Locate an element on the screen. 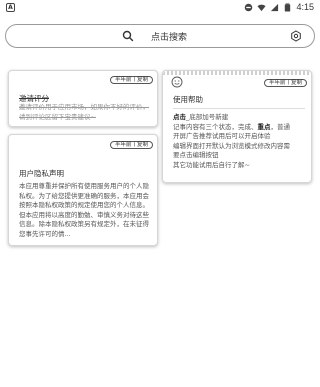 Image resolution: width=320 pixels, height=387 pixels. smiley-icon is located at coordinates (177, 82).